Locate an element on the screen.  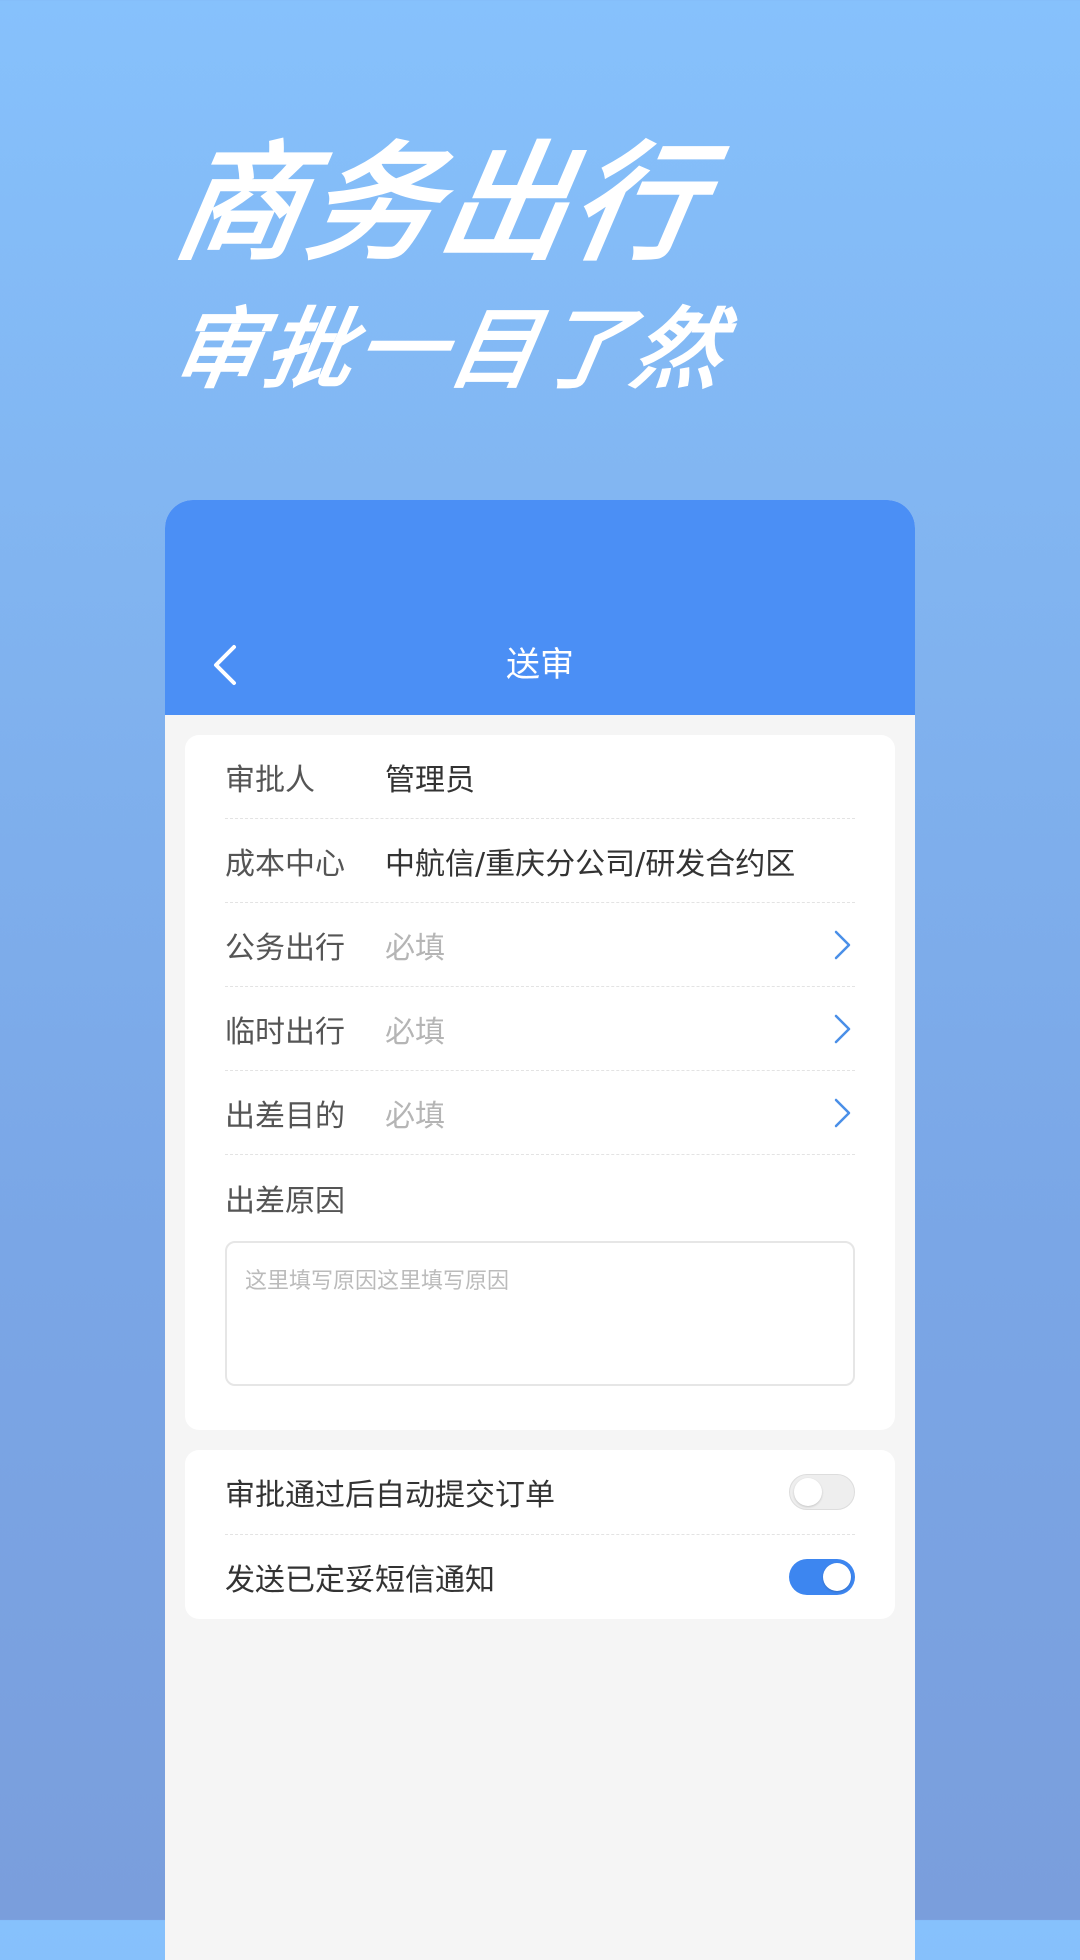
marketing-headline: 商务出行 审批一目了然 is located at coordinates (564, 265).